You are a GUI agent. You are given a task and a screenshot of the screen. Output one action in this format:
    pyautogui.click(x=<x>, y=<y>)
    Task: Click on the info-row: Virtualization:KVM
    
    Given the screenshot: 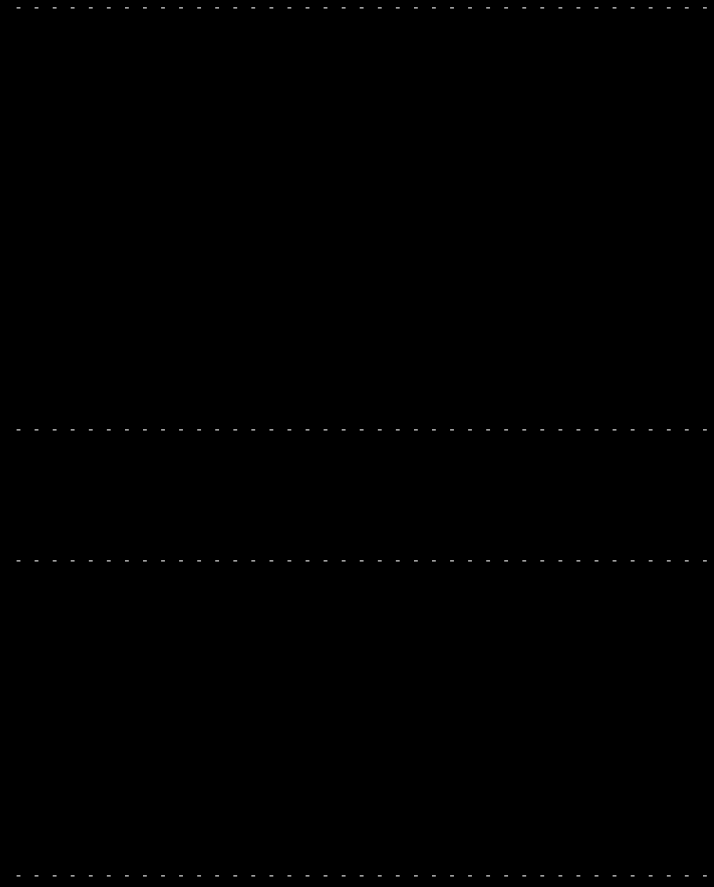 What is the action you would take?
    pyautogui.click(x=357, y=328)
    